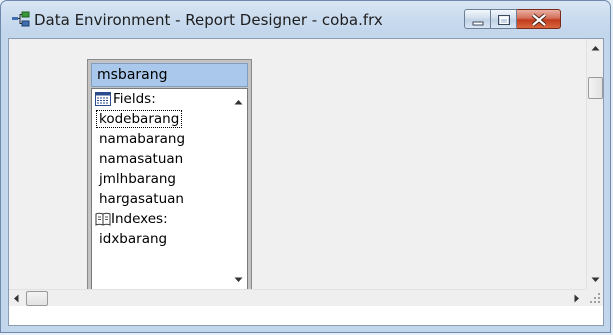 This screenshot has height=335, width=613. I want to click on close-icon, so click(539, 20).